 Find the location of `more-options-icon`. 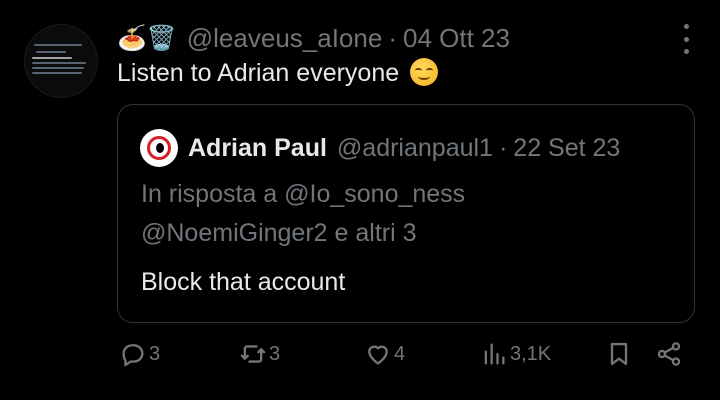

more-options-icon is located at coordinates (686, 39).